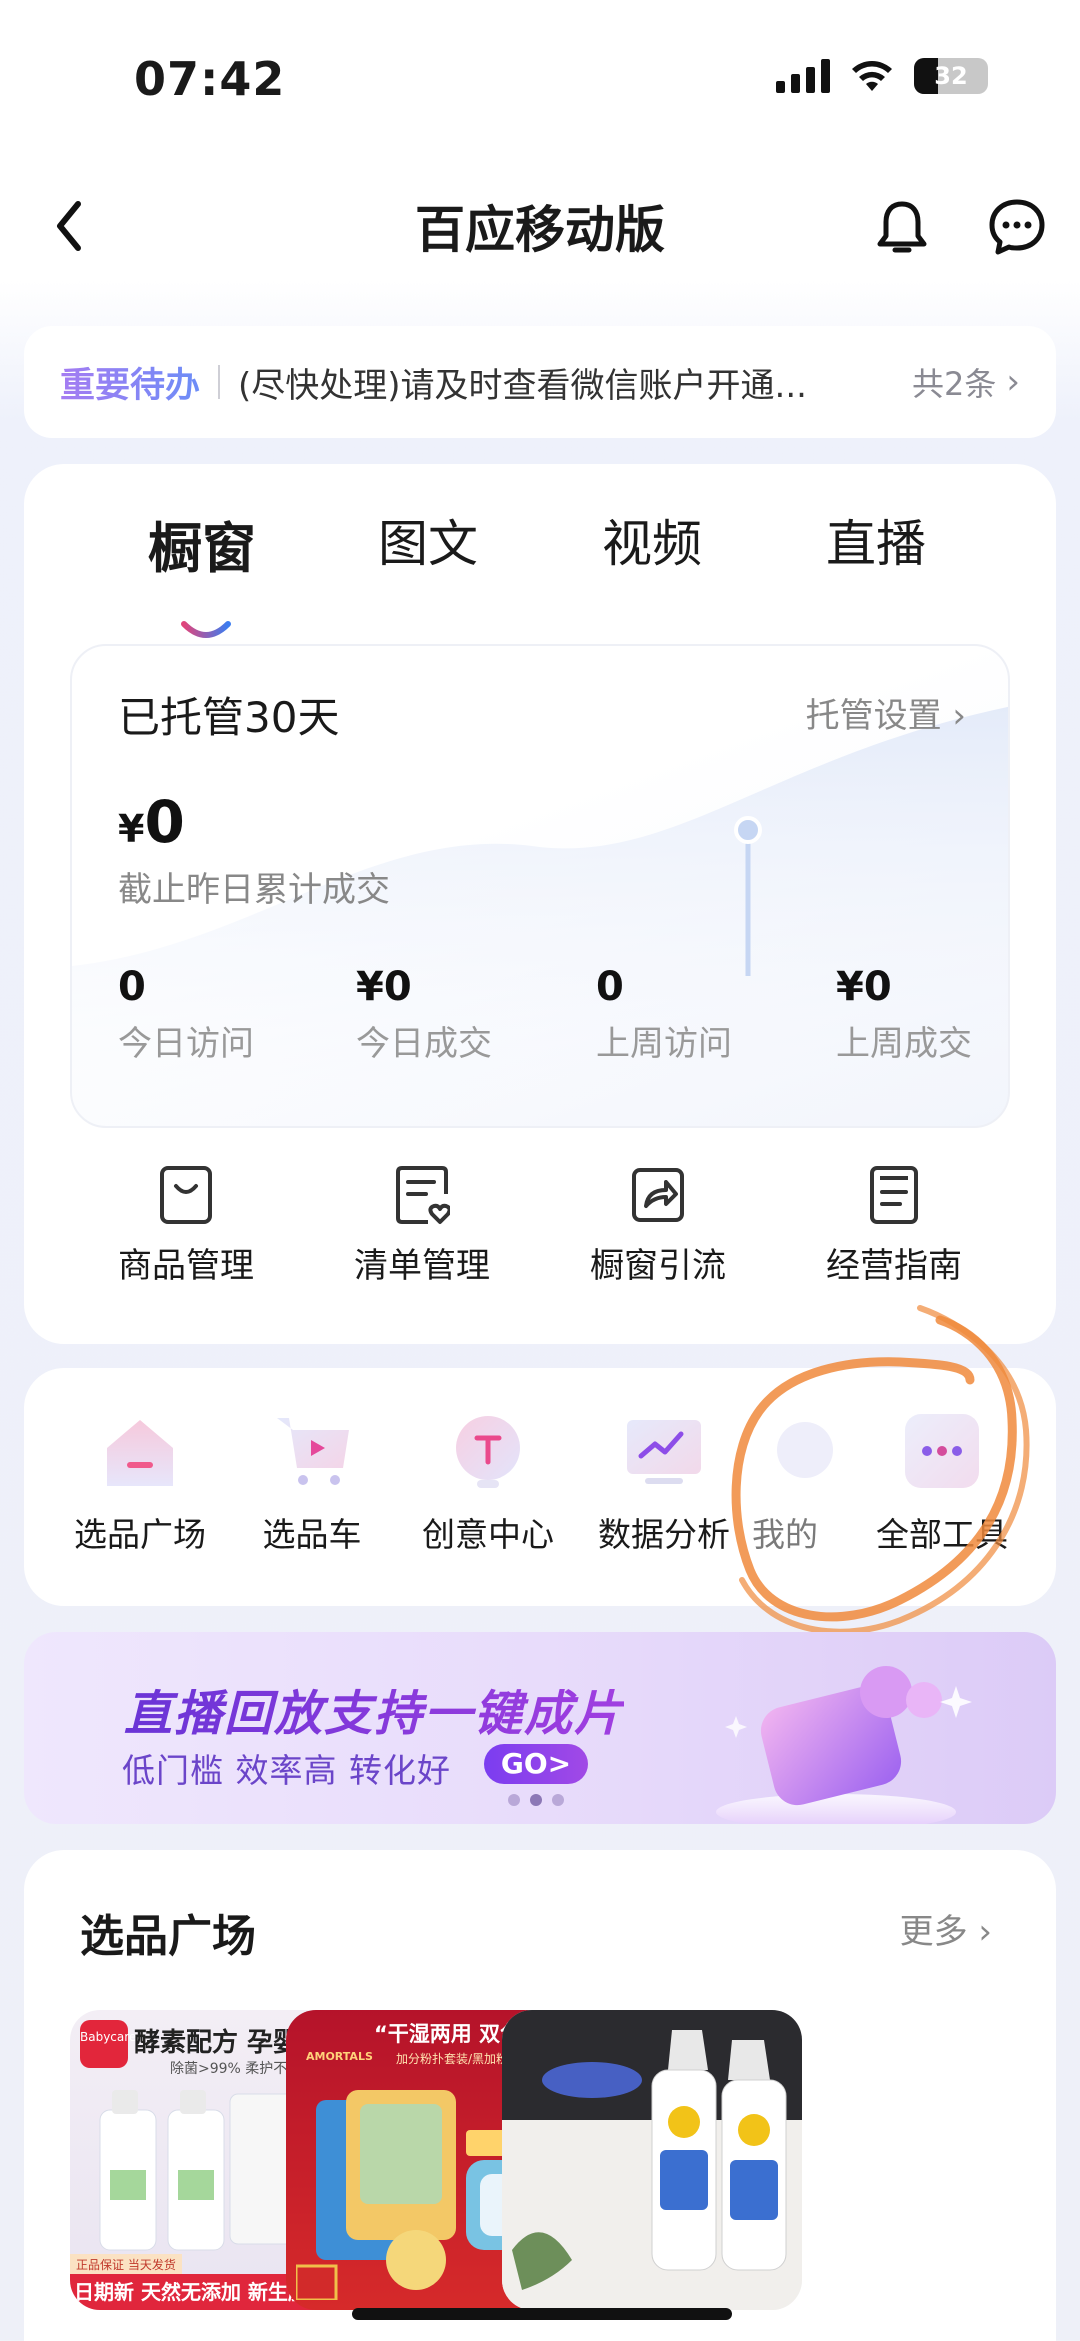 This screenshot has height=2341, width=1080. What do you see at coordinates (374, 1709) in the screenshot?
I see `banner-title: 直播回放支持一键成片` at bounding box center [374, 1709].